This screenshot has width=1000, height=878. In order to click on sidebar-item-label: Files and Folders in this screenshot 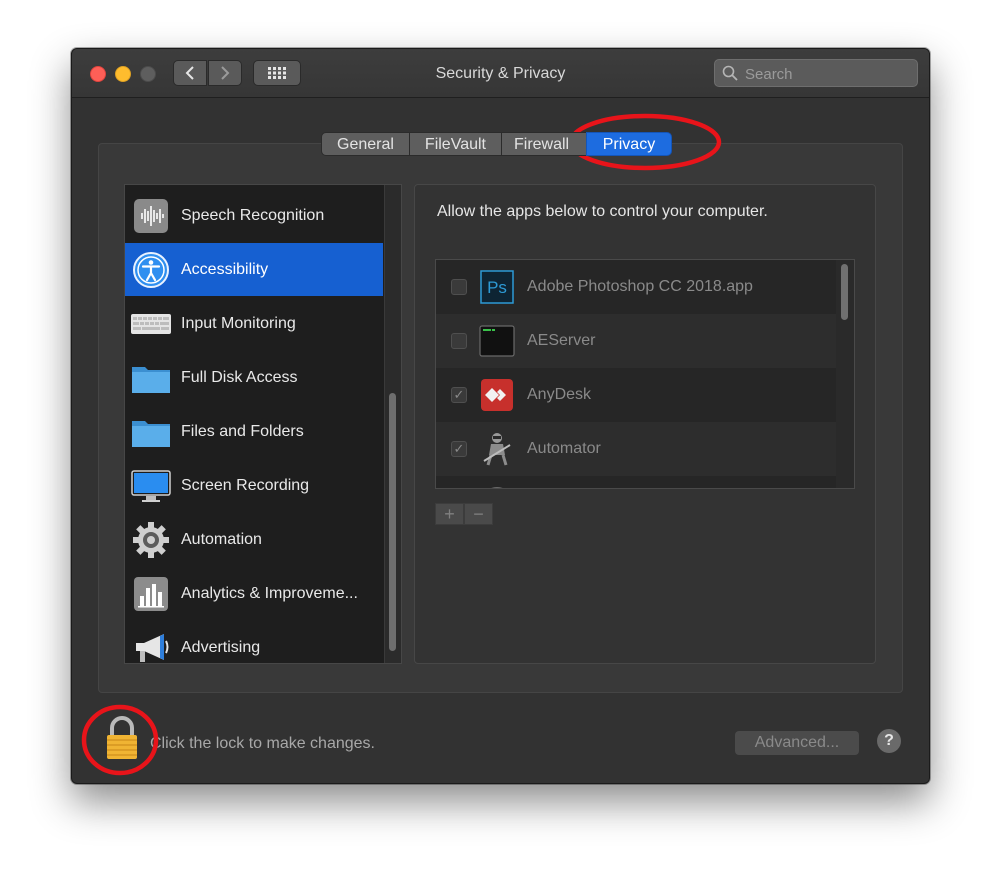, I will do `click(242, 431)`.